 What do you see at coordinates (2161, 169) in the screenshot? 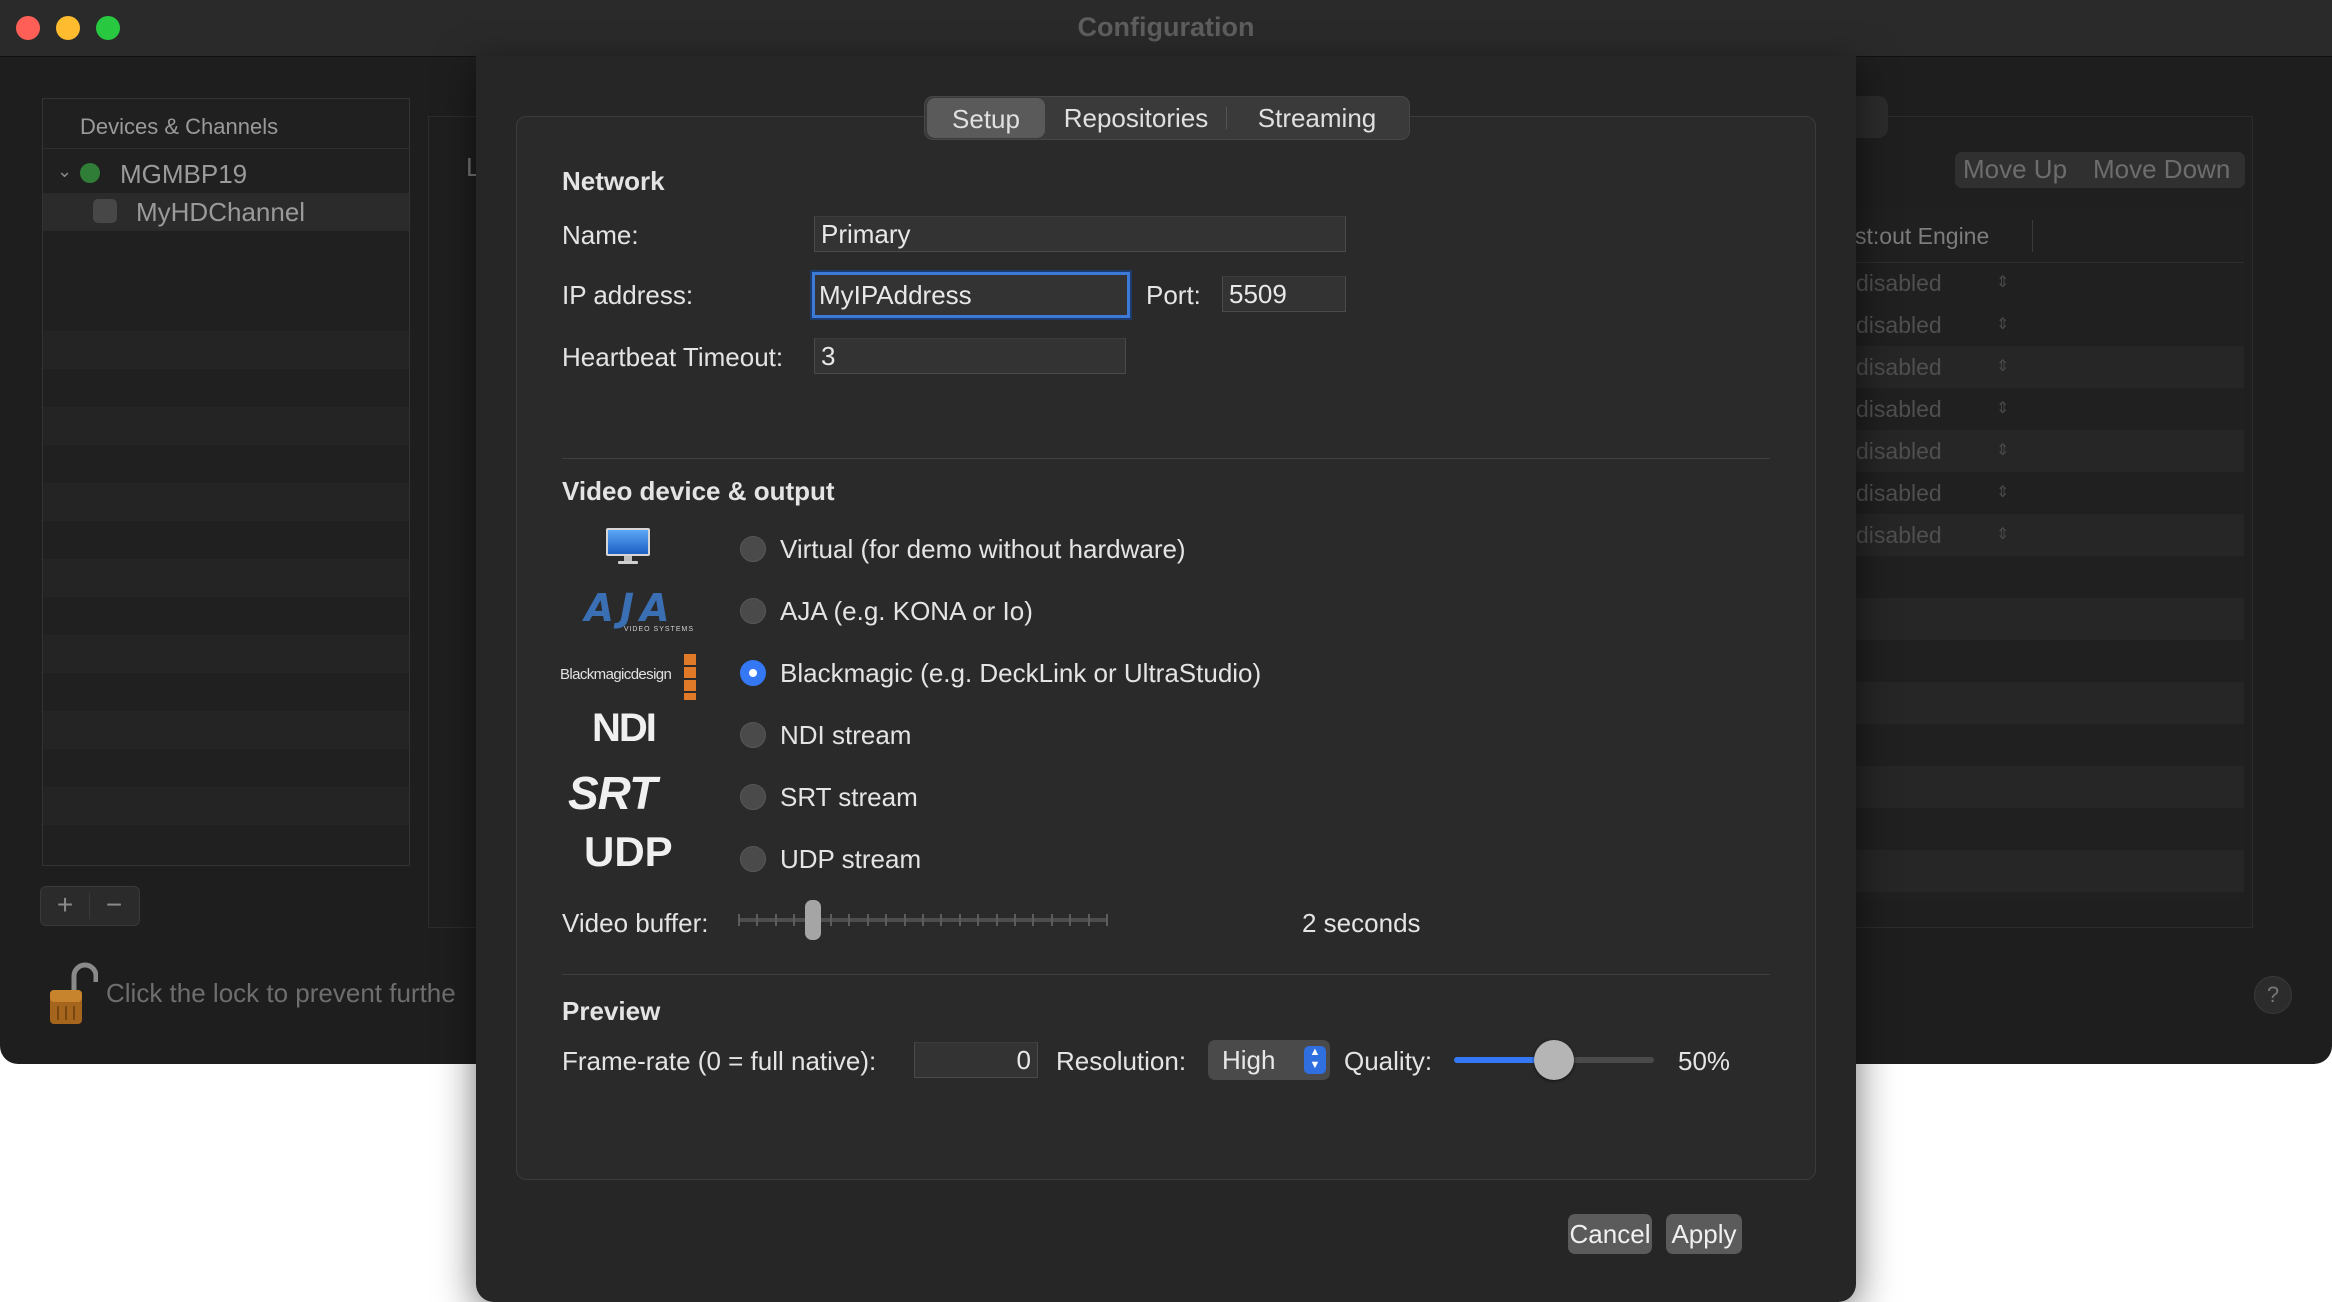
I see `move-down-button: Move Down` at bounding box center [2161, 169].